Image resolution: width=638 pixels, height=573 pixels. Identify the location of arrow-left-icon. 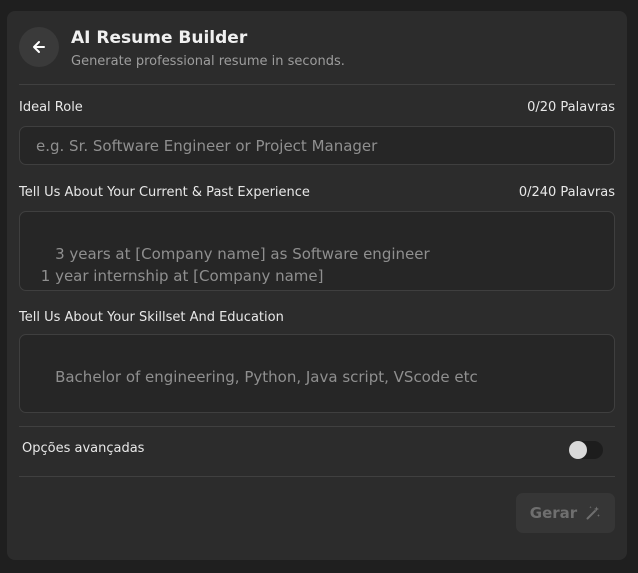
(39, 47).